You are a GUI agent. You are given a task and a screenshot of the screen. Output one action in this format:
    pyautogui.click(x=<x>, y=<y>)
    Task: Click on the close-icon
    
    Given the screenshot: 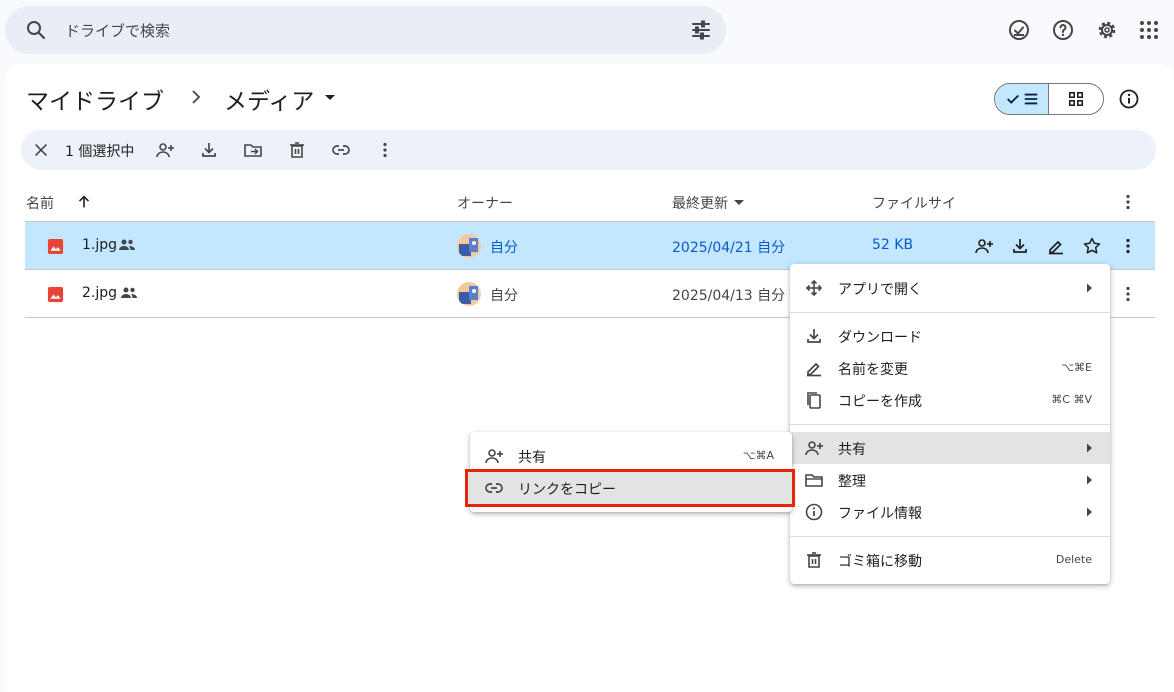 What is the action you would take?
    pyautogui.click(x=41, y=150)
    